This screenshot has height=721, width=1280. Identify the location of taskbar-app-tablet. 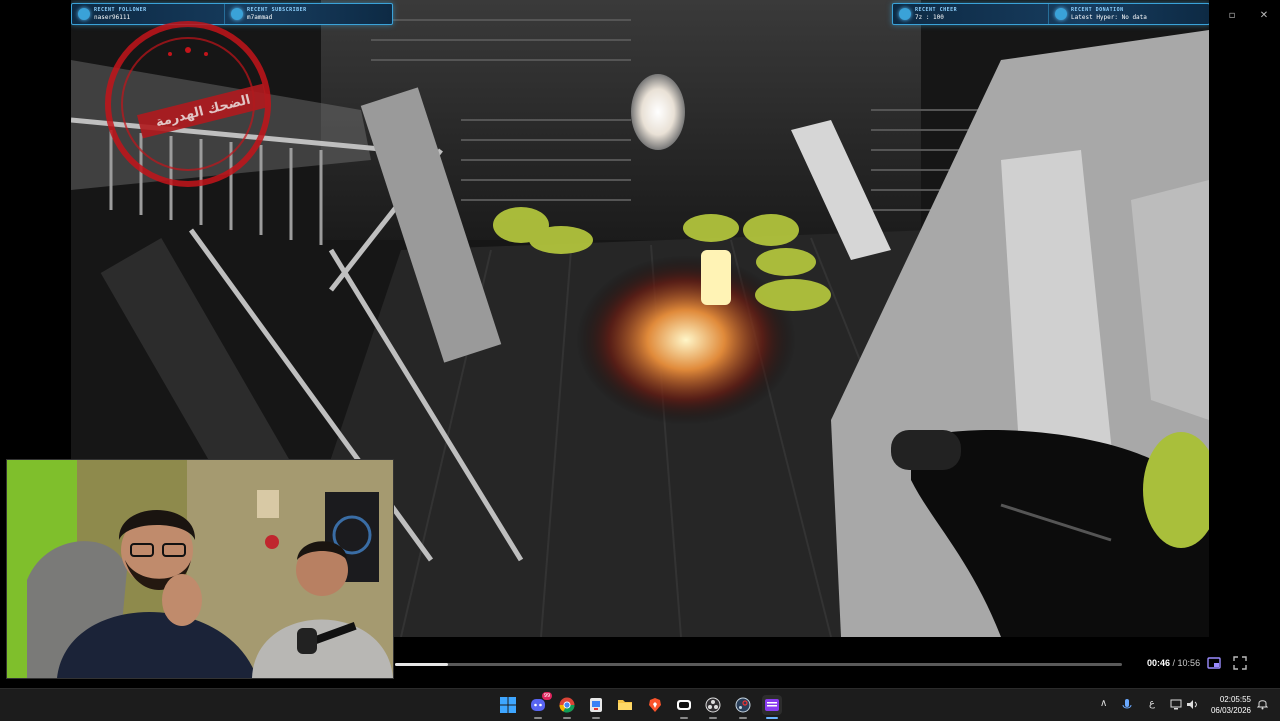
(596, 707).